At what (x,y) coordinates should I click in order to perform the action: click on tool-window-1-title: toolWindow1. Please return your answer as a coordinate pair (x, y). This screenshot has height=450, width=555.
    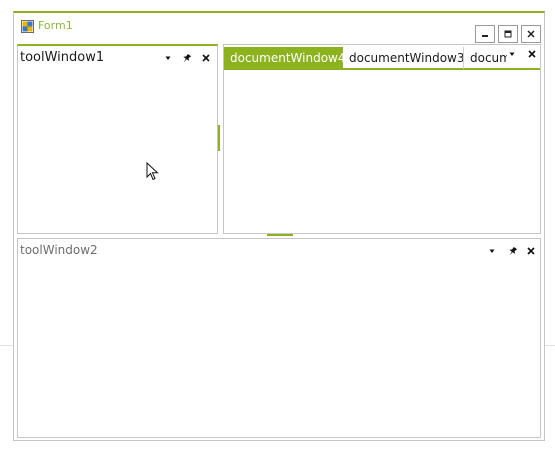
    Looking at the image, I should click on (62, 57).